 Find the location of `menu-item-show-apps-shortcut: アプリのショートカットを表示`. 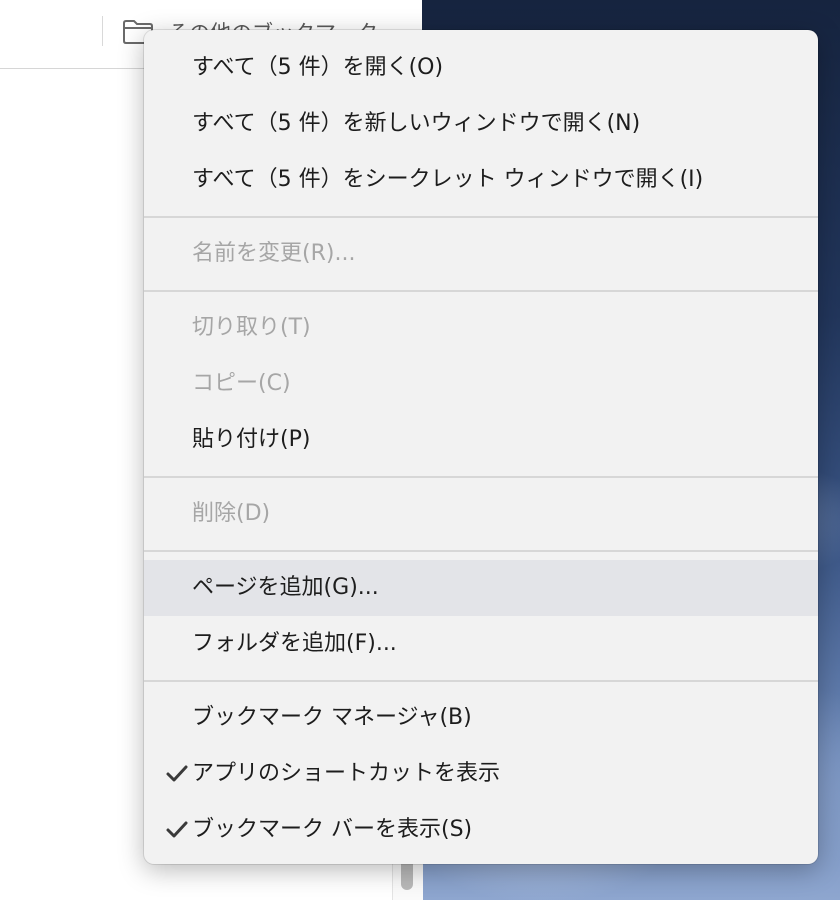

menu-item-show-apps-shortcut: アプリのショートカットを表示 is located at coordinates (481, 774).